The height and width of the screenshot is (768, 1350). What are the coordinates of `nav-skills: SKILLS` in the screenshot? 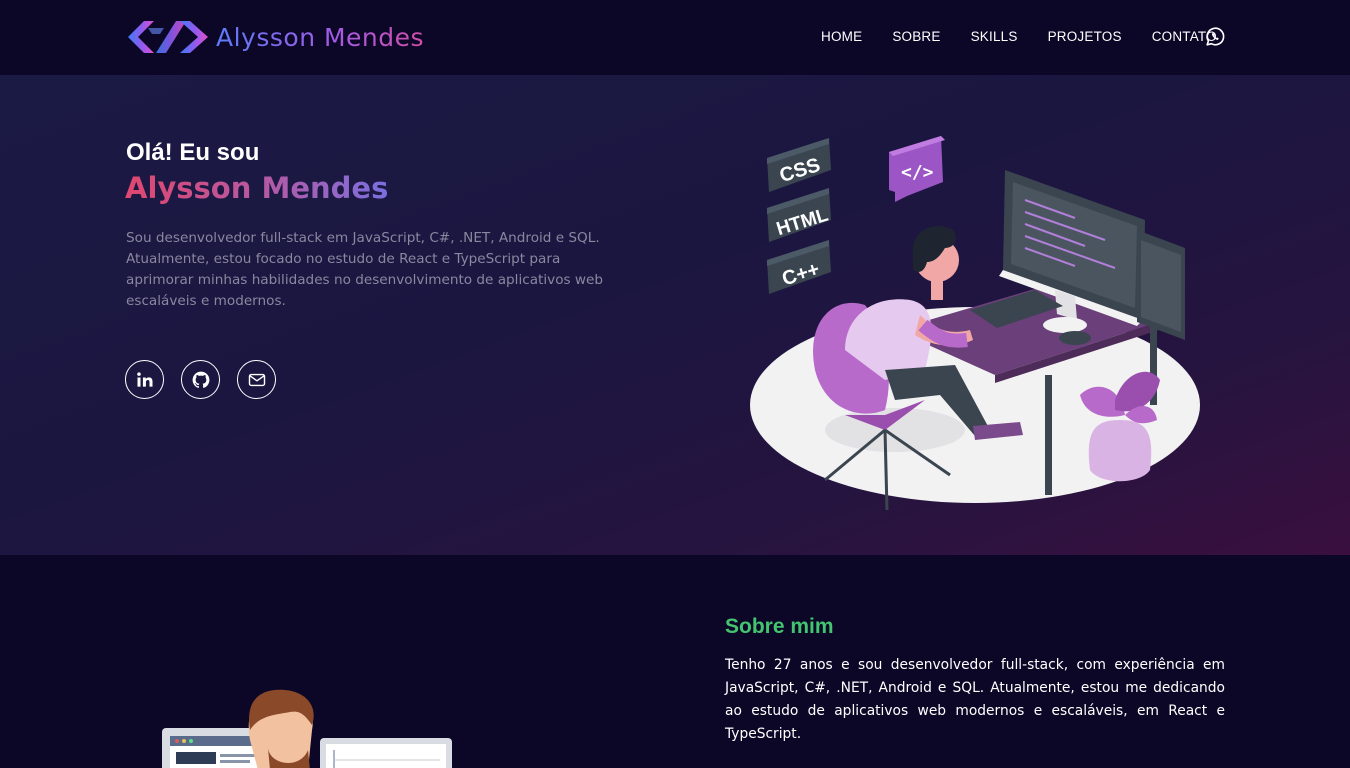 It's located at (994, 36).